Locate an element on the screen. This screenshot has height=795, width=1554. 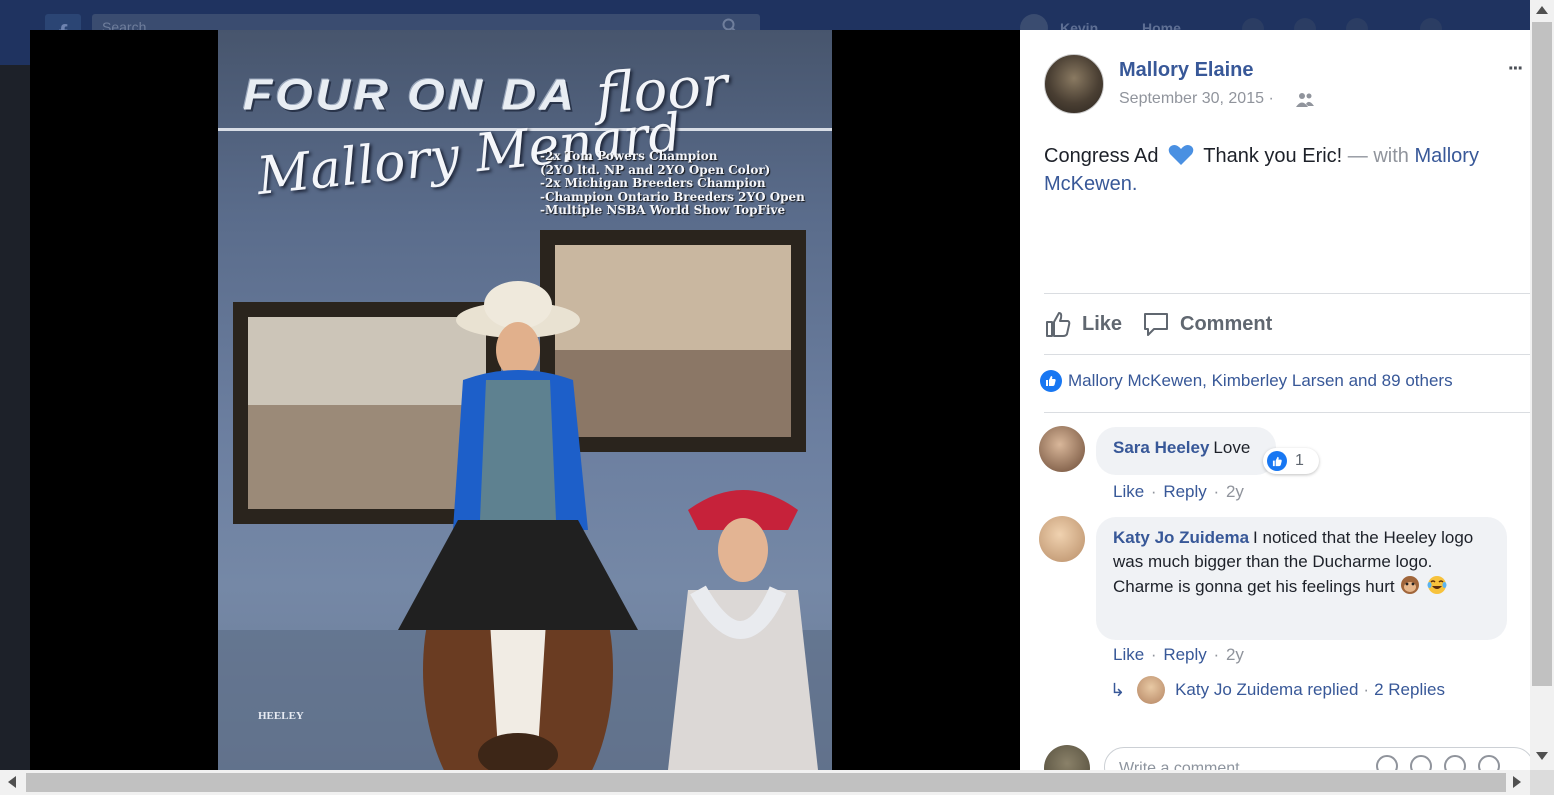
composer-avatar is located at coordinates (1067, 757).